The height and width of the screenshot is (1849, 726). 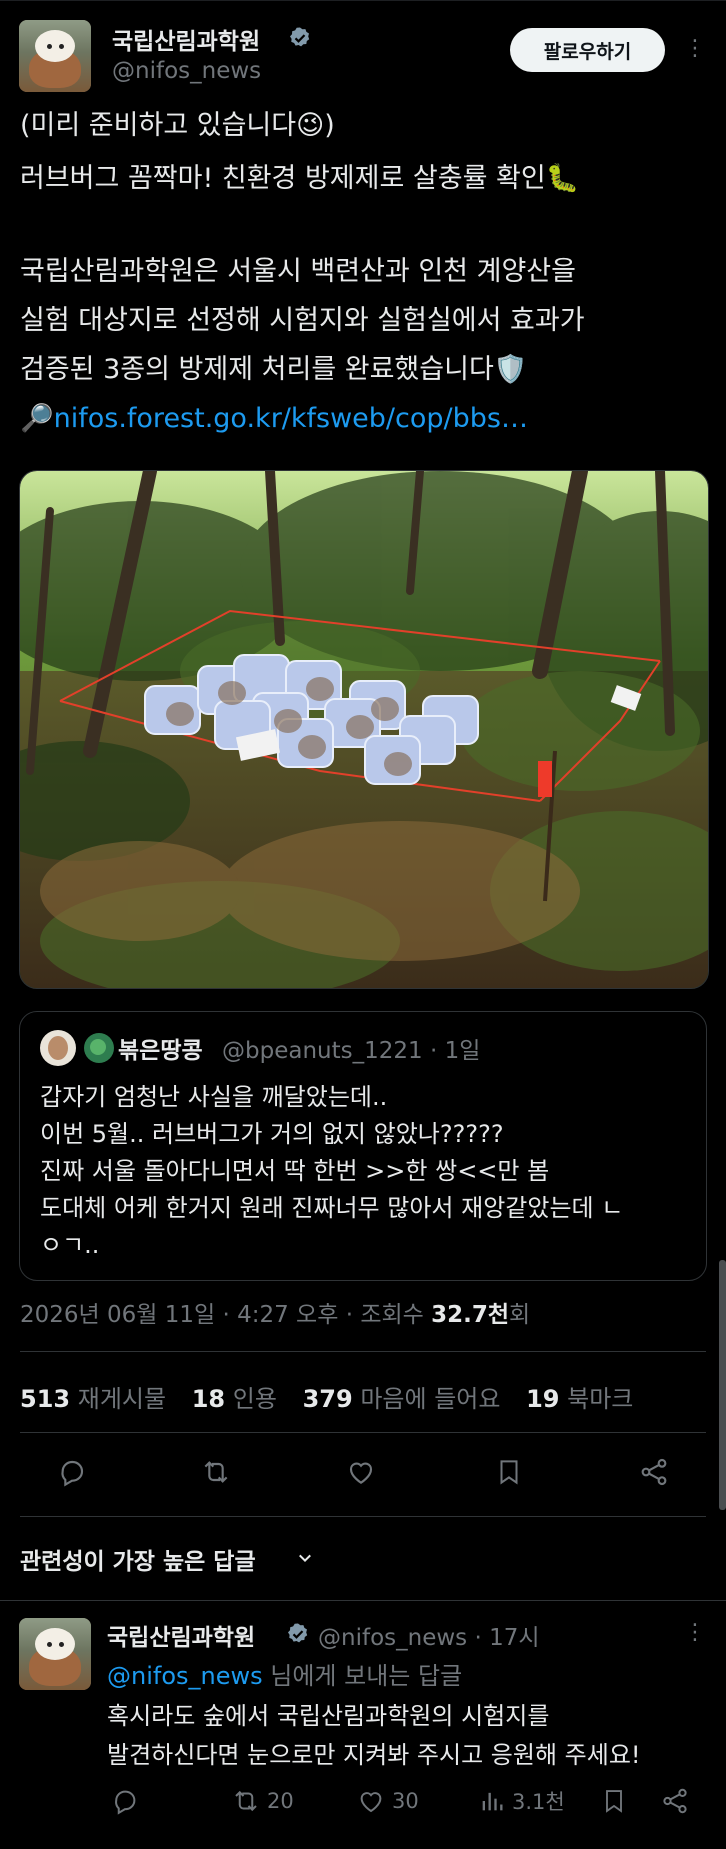 What do you see at coordinates (387, 1801) in the screenshot?
I see `reply-like-button: 30` at bounding box center [387, 1801].